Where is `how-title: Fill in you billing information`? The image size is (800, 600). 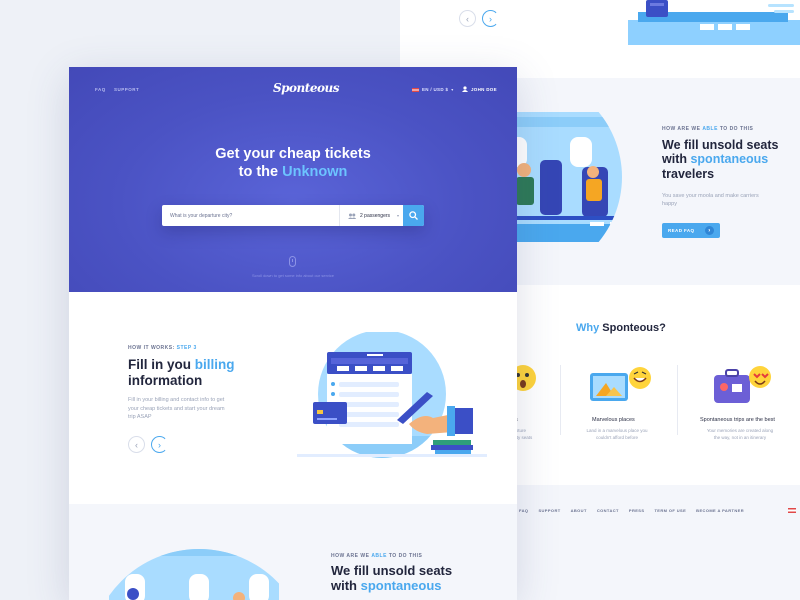 how-title: Fill in you billing information is located at coordinates (181, 372).